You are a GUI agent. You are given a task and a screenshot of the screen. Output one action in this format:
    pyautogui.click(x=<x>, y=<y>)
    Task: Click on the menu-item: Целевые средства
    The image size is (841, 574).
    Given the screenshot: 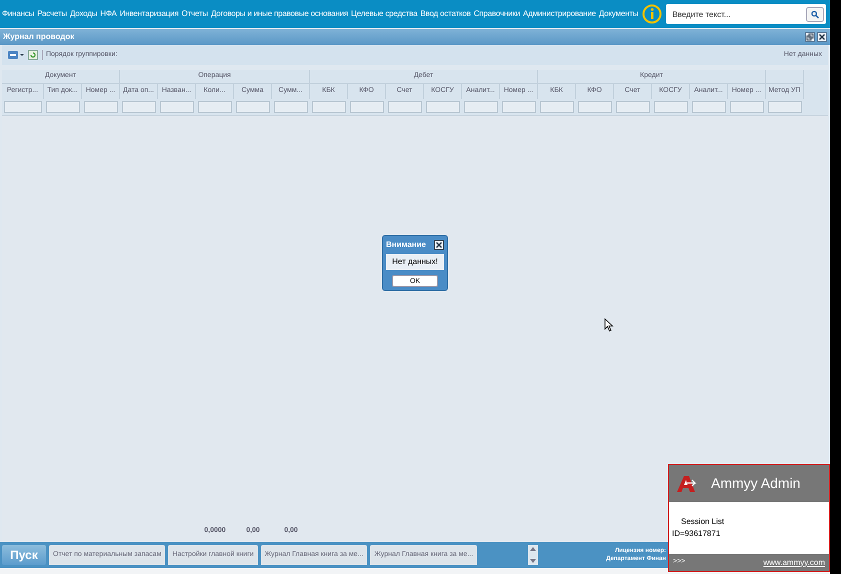 What is the action you would take?
    pyautogui.click(x=384, y=14)
    